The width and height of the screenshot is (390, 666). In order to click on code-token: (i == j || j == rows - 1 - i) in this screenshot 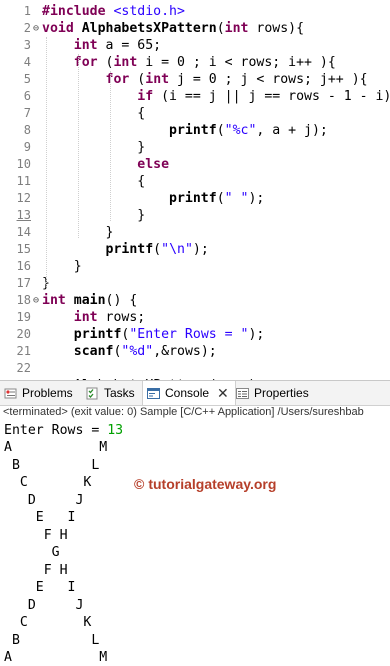, I will do `click(271, 96)`.